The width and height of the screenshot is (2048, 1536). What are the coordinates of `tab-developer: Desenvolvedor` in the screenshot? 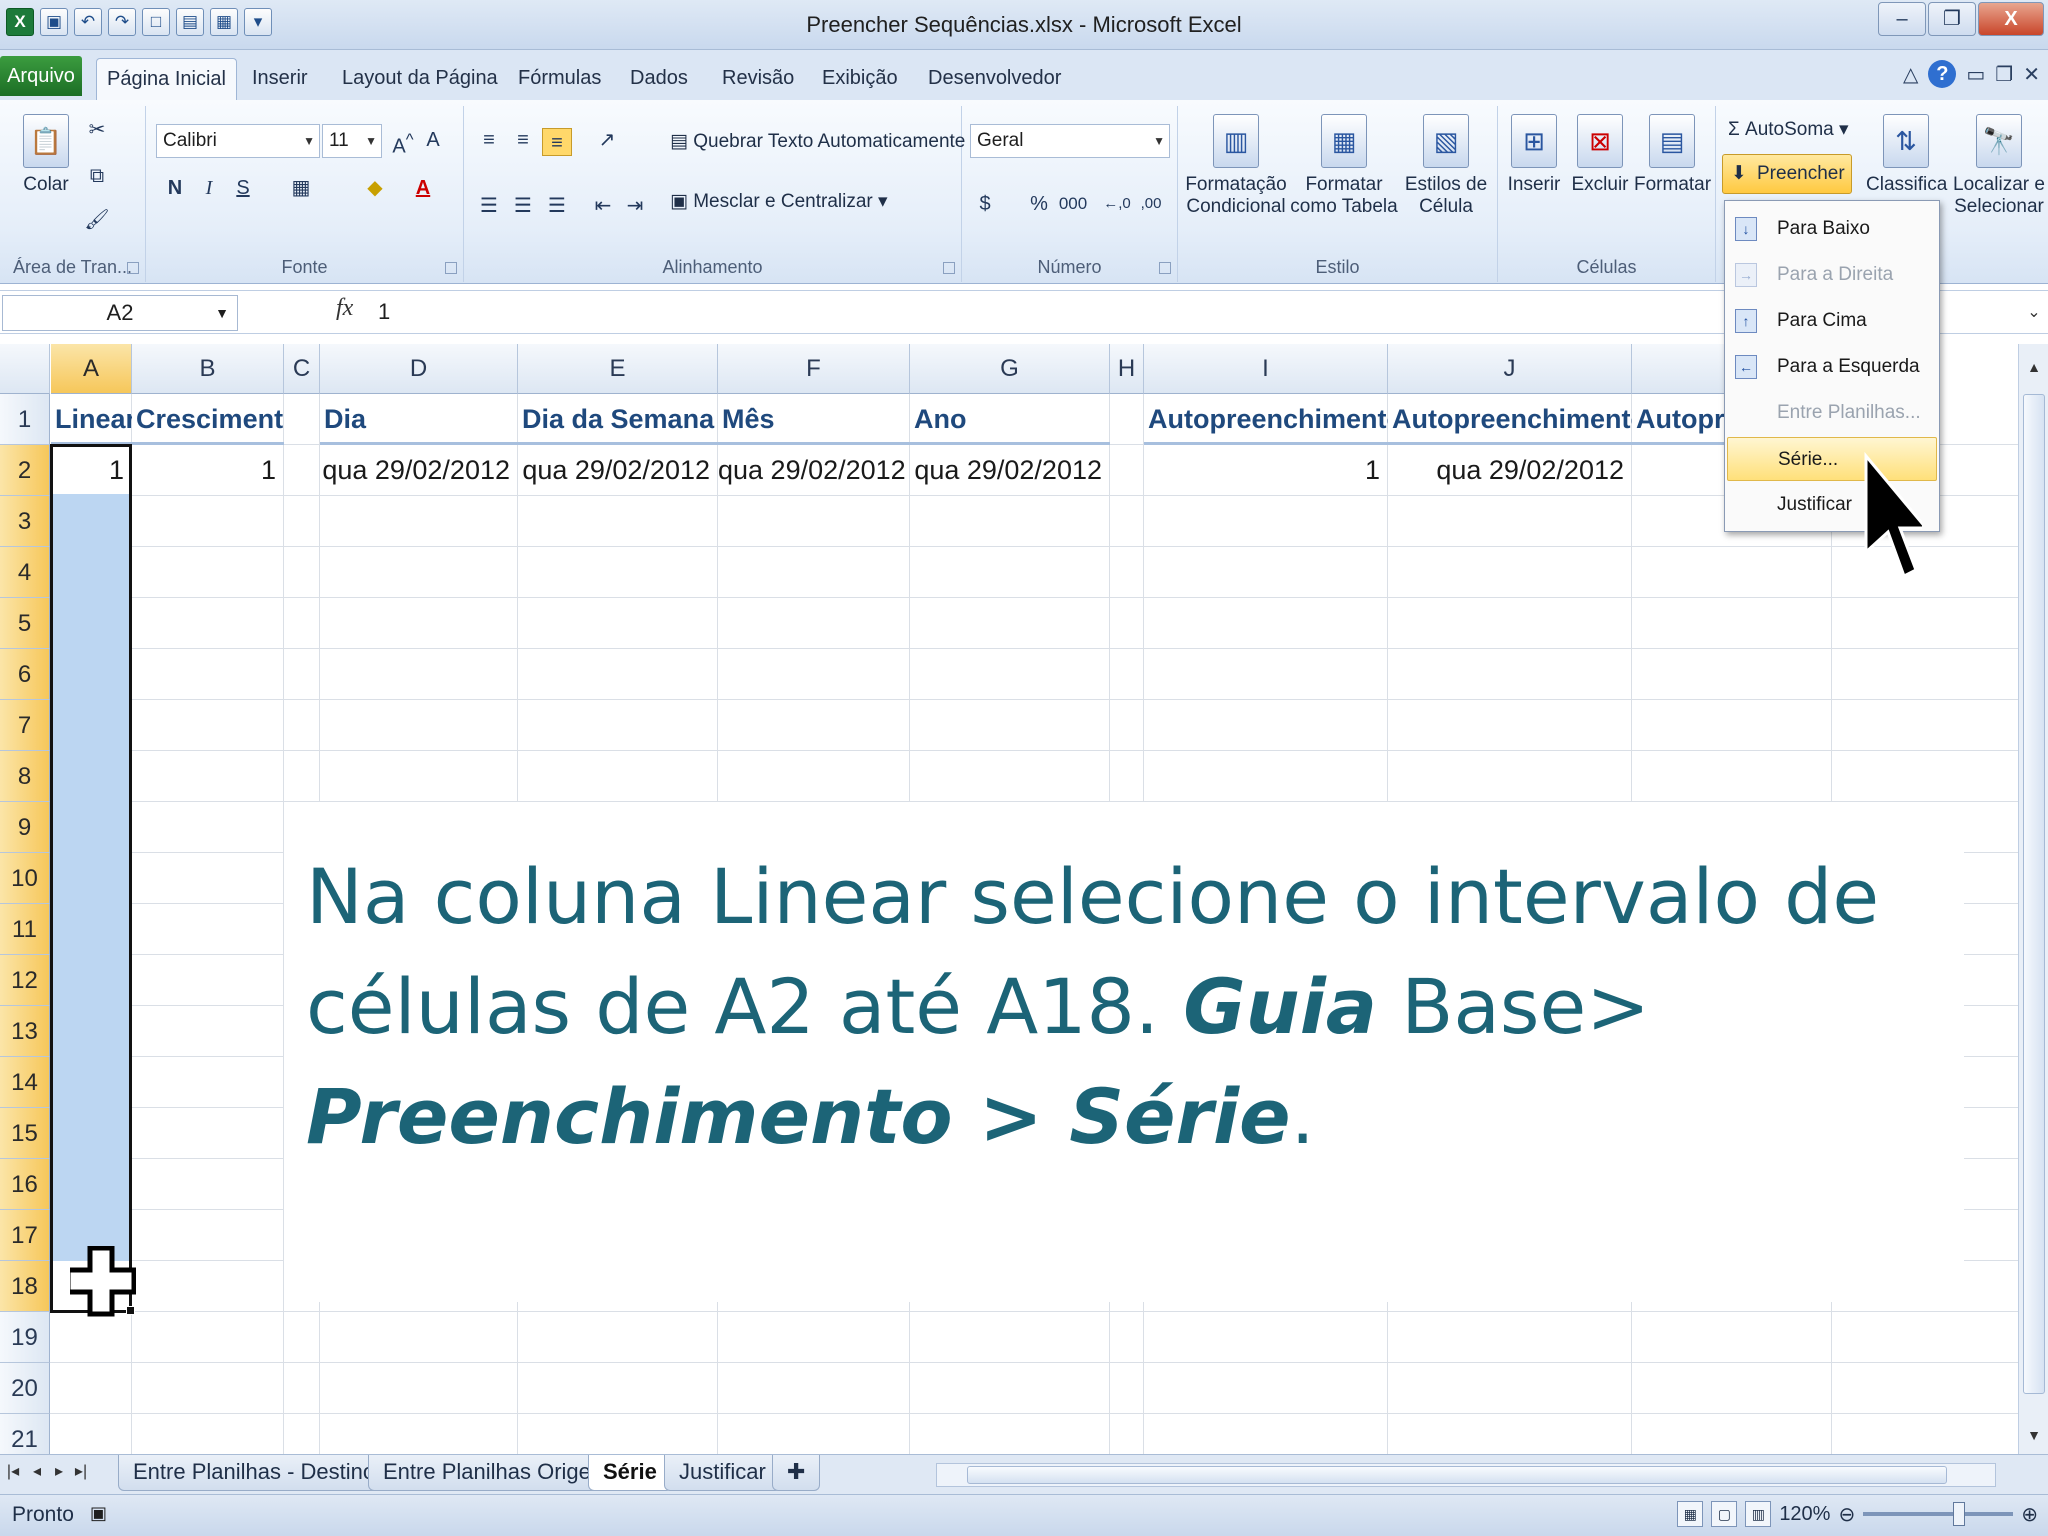 It's located at (994, 79).